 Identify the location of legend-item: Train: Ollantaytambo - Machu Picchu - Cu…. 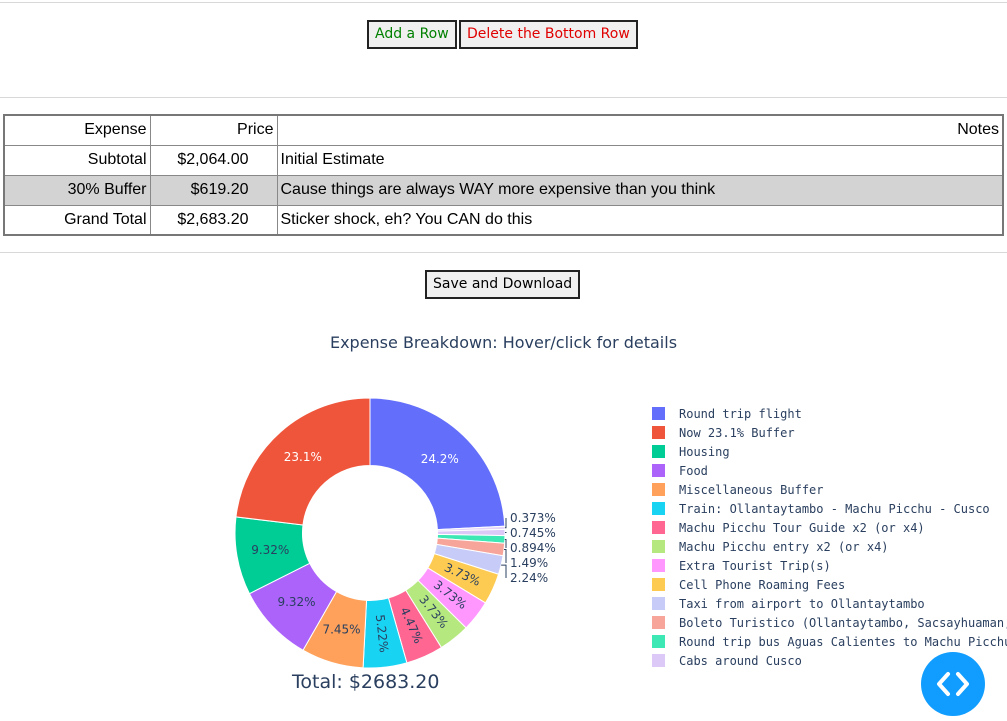
(829, 508).